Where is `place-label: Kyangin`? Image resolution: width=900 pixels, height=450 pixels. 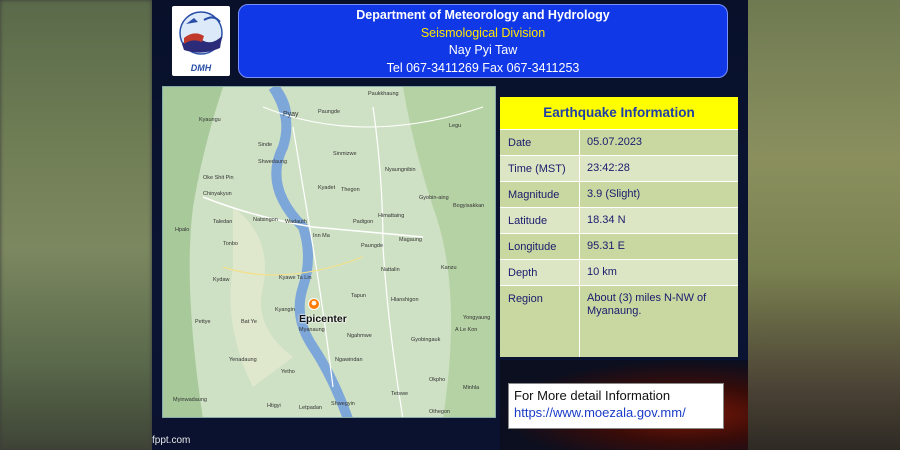
place-label: Kyangin is located at coordinates (285, 310).